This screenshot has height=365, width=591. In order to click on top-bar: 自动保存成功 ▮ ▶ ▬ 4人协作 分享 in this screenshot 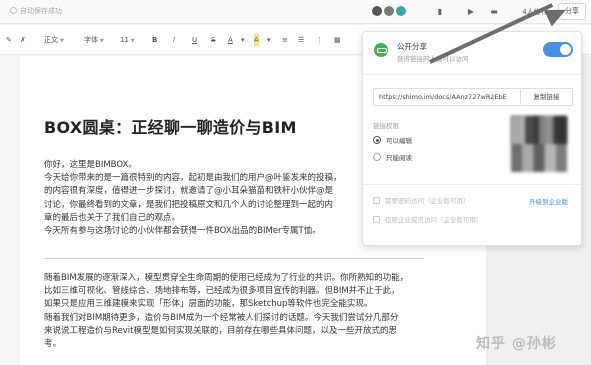, I will do `click(295, 12)`.